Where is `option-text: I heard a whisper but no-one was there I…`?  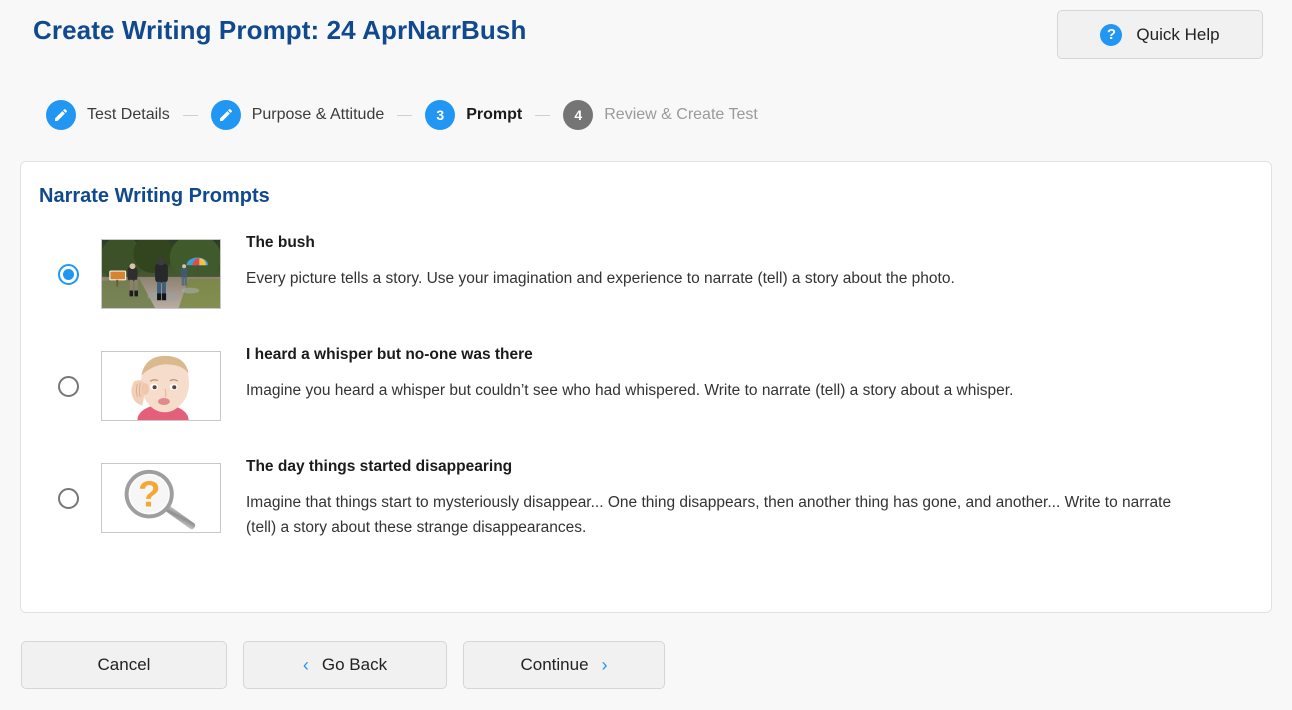 option-text: I heard a whisper but no-one was there I… is located at coordinates (758, 366).